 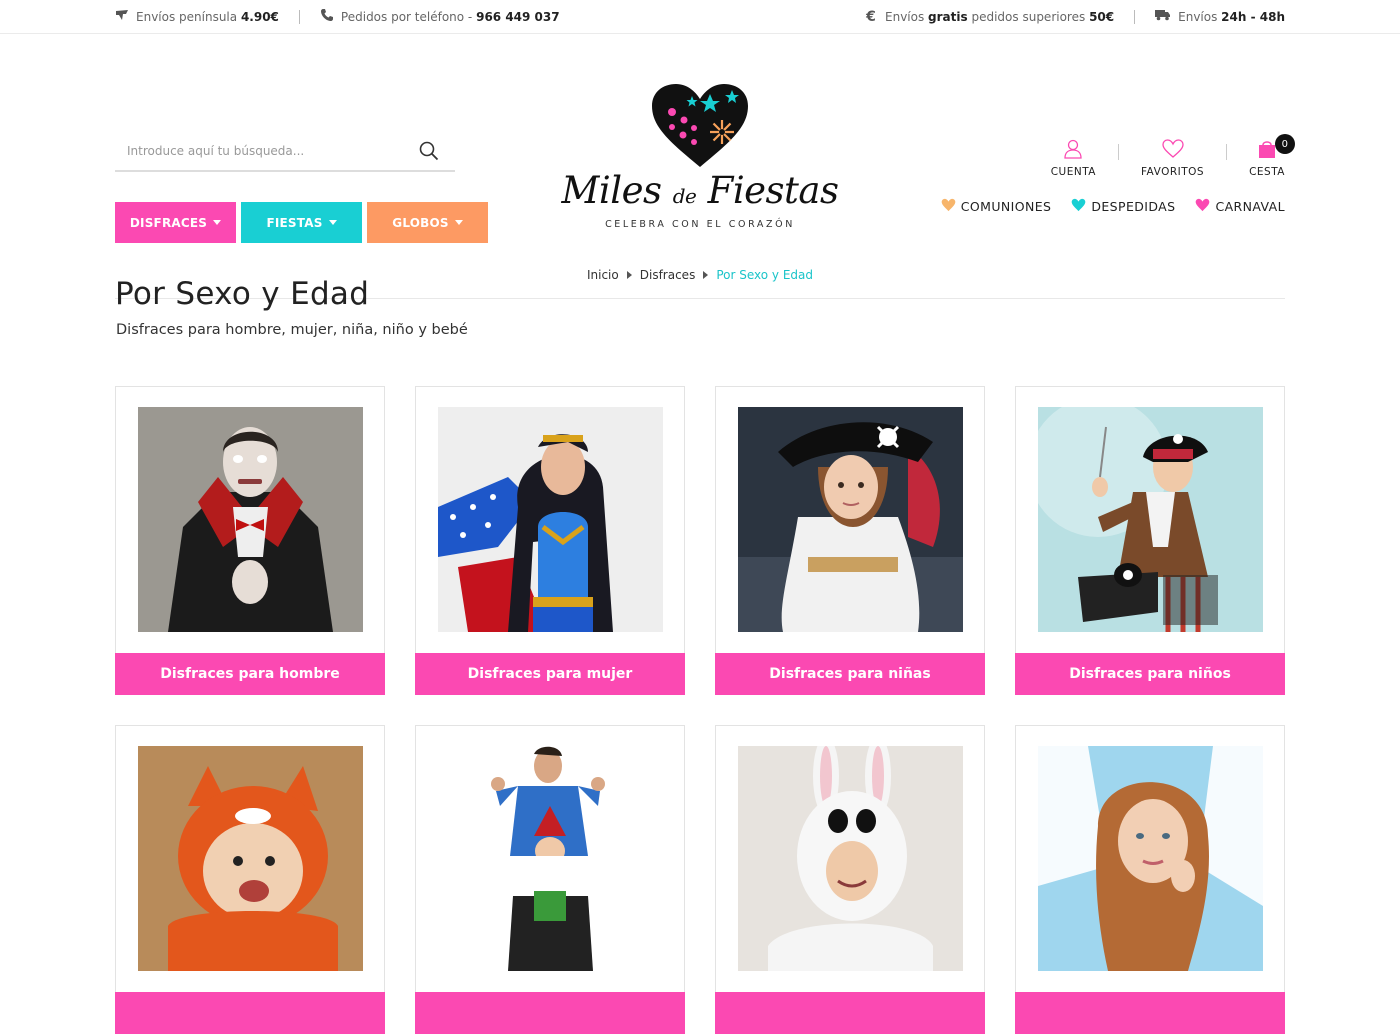 I want to click on brand-part-1: Miles, so click(x=611, y=190).